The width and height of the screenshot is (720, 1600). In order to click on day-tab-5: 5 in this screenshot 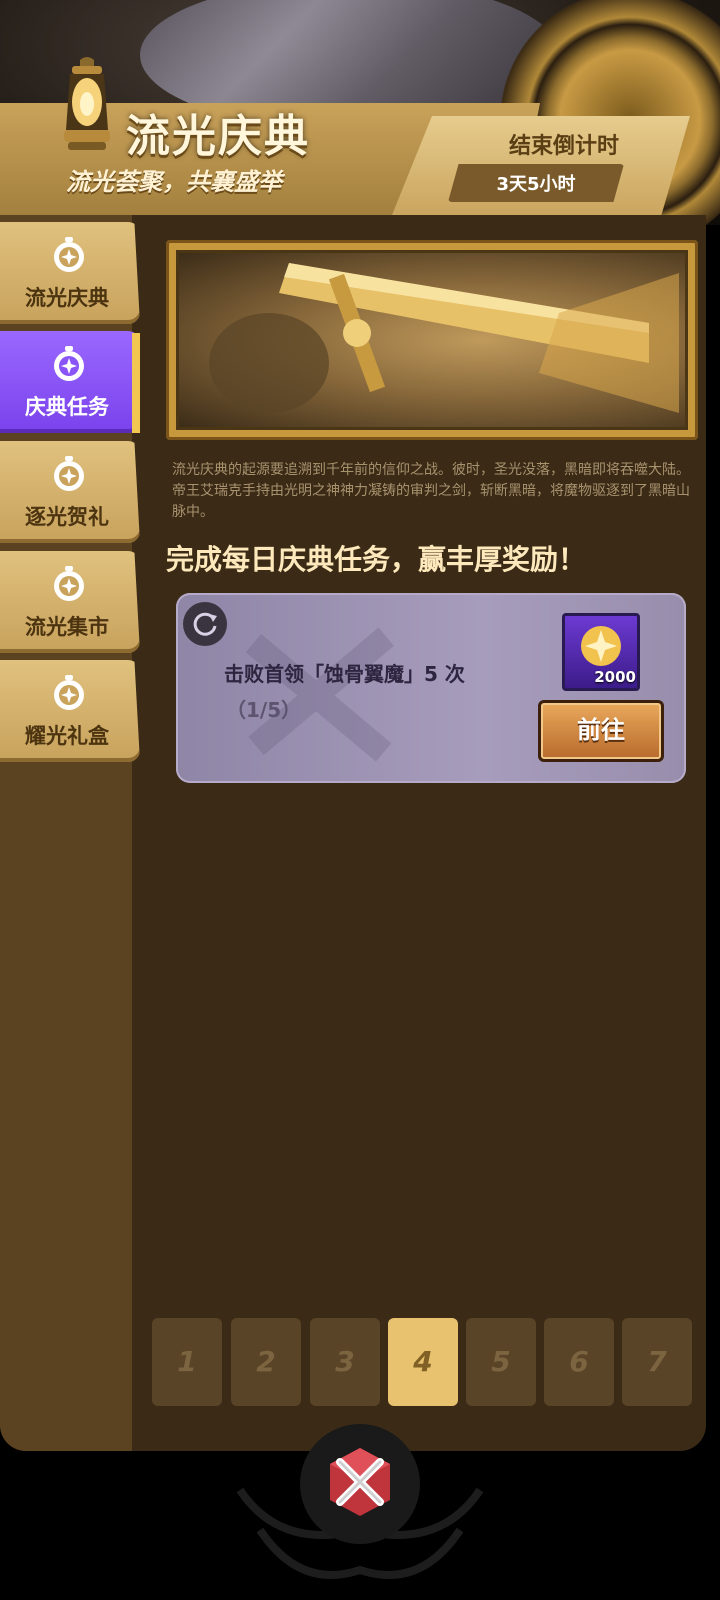, I will do `click(501, 1362)`.